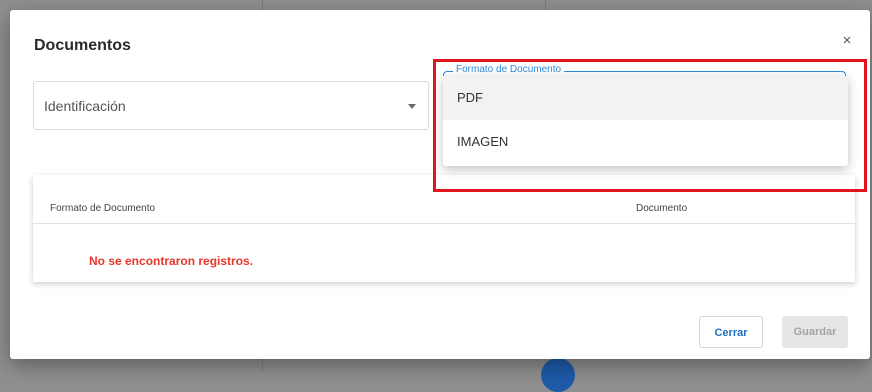 The image size is (872, 392). Describe the element at coordinates (645, 98) in the screenshot. I see `dropdown-option-pdf: PDF` at that location.